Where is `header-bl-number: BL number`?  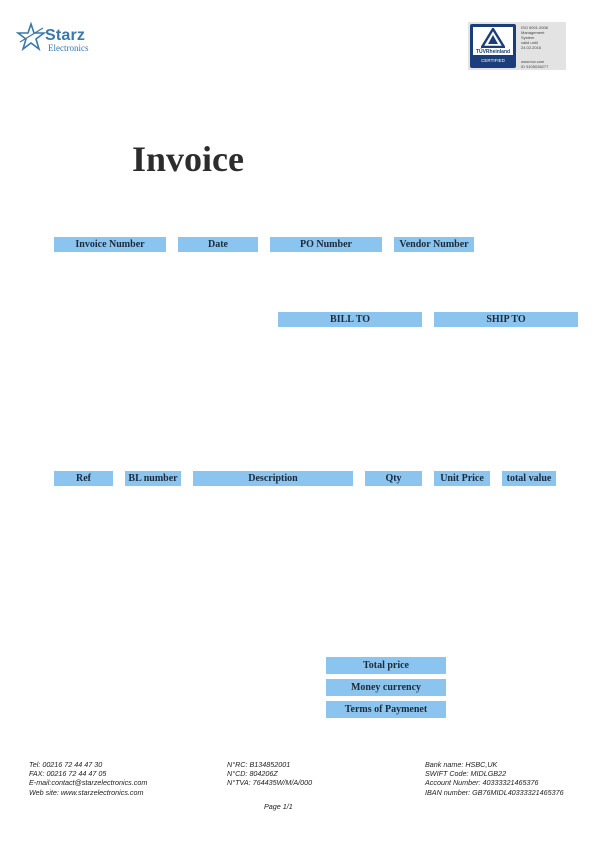
header-bl-number: BL number is located at coordinates (153, 478).